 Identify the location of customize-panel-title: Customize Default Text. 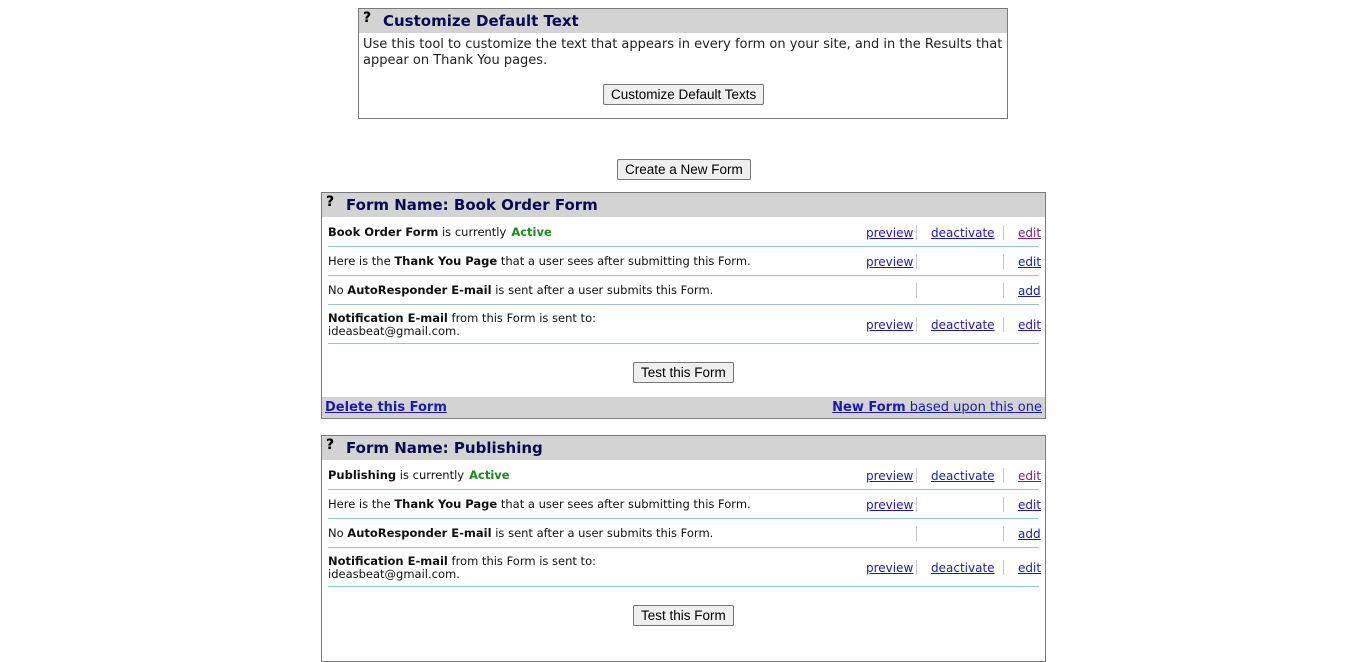
(481, 21).